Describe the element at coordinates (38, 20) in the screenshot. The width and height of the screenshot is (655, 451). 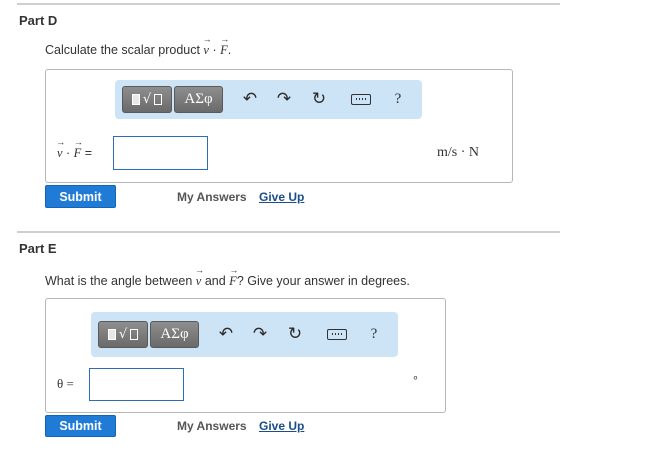
I see `part-d-title: Part D` at that location.